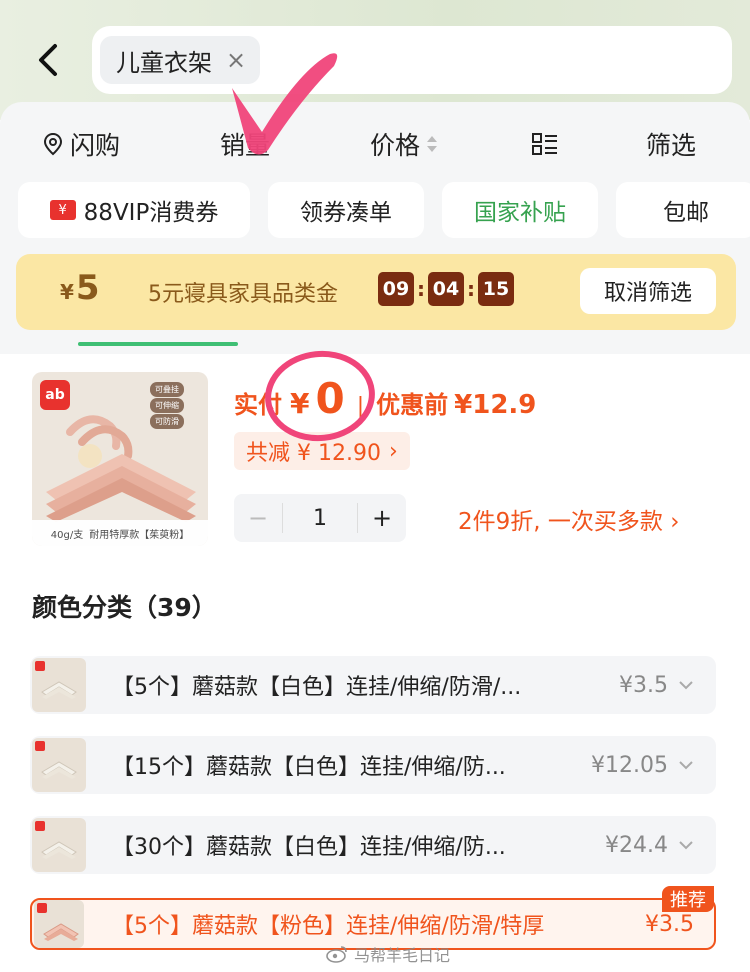  I want to click on sort-filter: 筛选, so click(671, 144).